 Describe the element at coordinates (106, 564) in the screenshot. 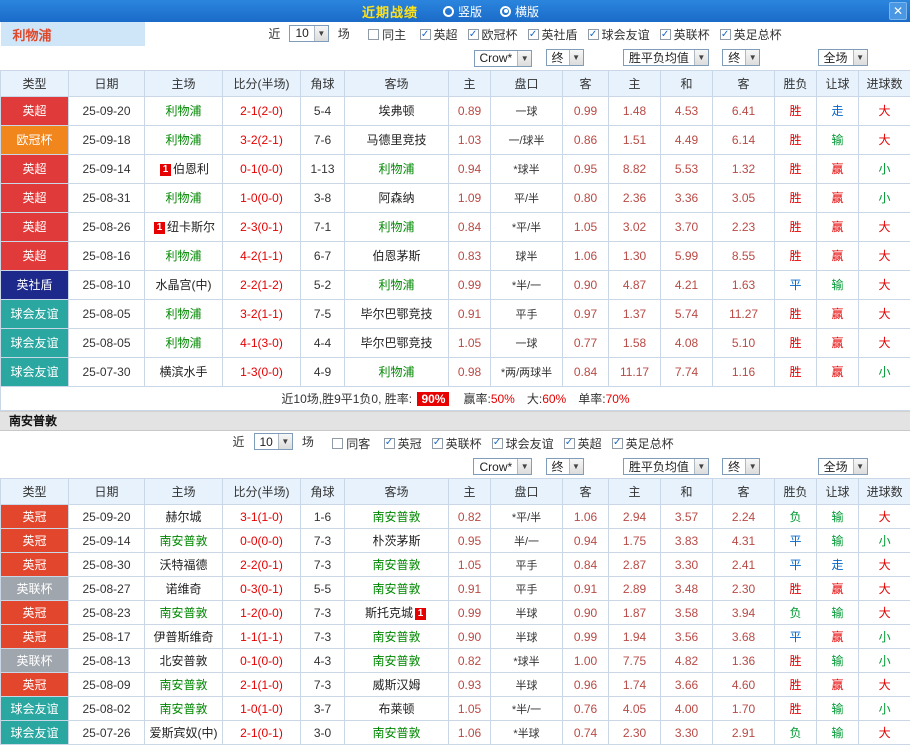

I see `match-date: 25-08-30` at that location.